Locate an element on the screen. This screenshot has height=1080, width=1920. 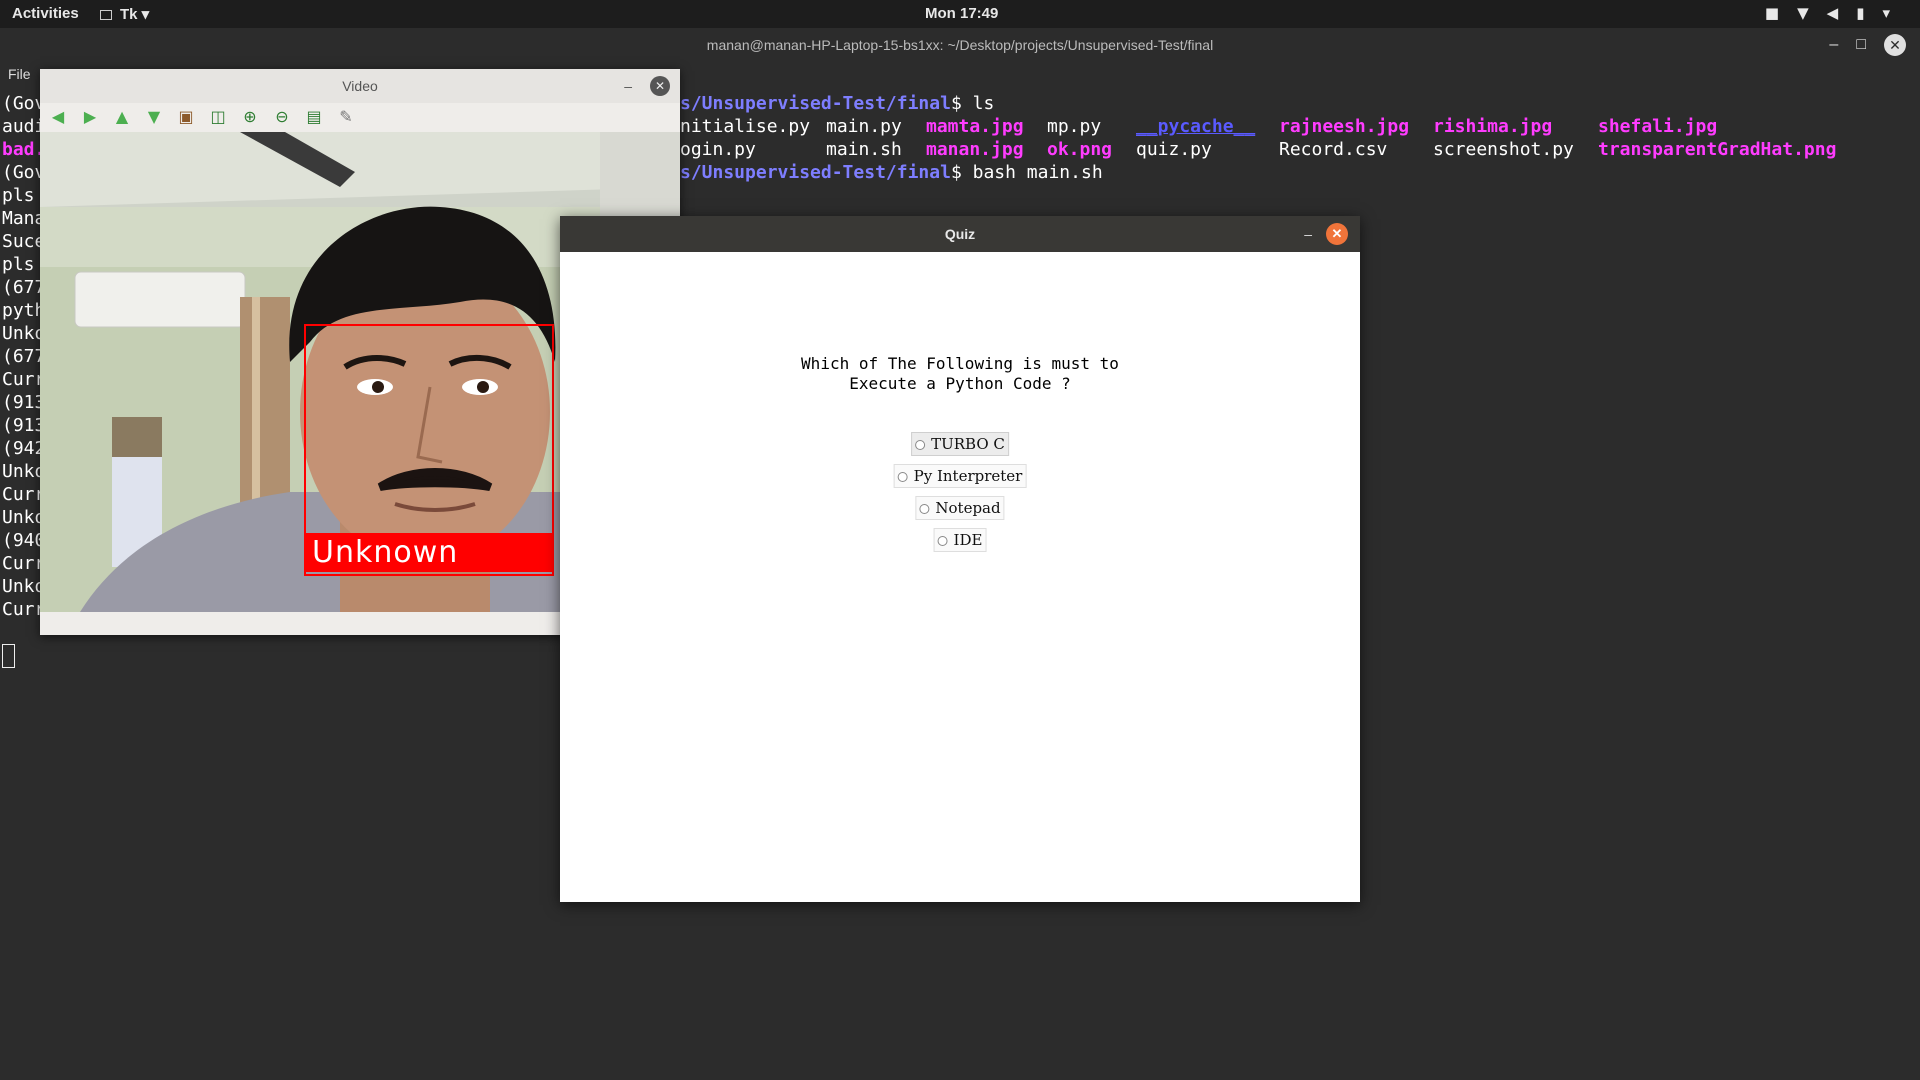
quiz-title: Quiz is located at coordinates (960, 234).